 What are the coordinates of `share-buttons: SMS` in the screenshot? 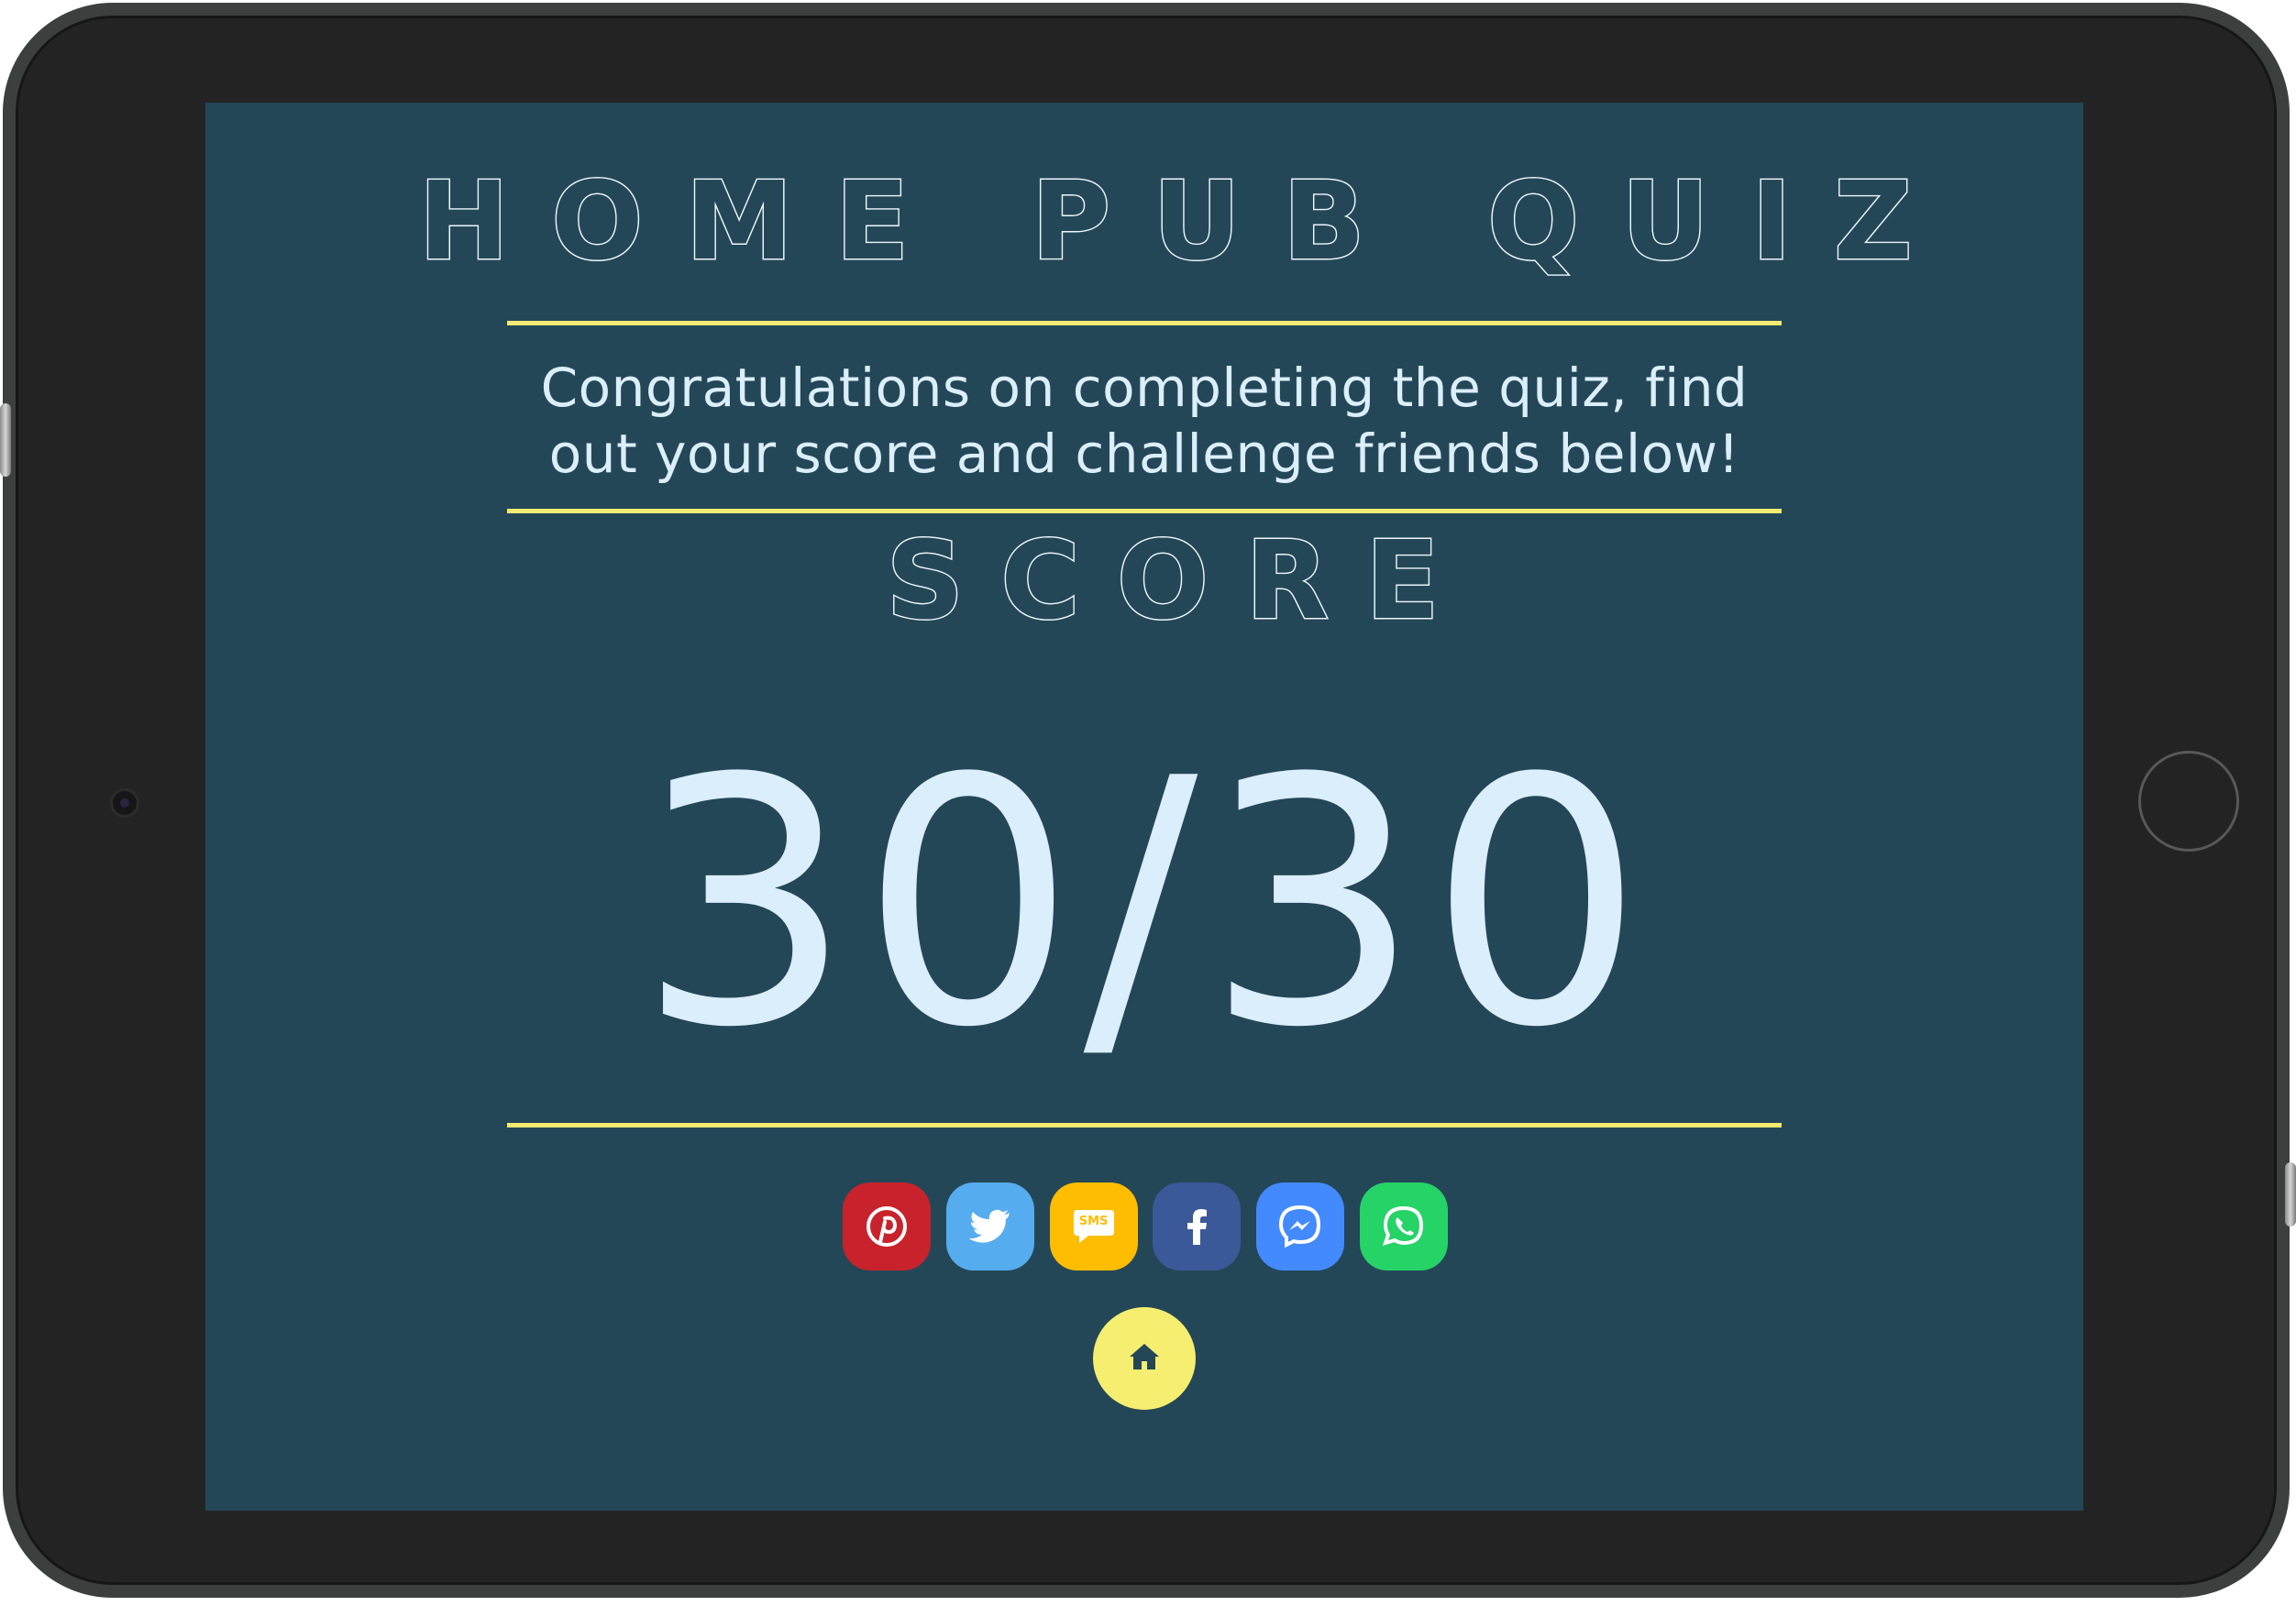 It's located at (1145, 1226).